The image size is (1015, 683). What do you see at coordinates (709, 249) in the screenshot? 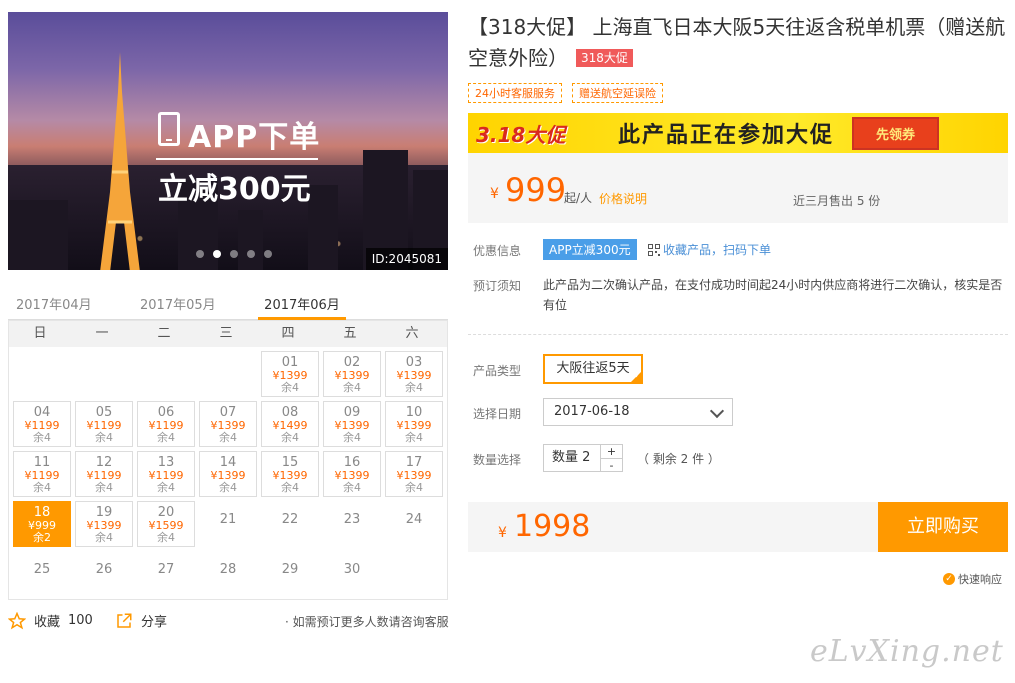
I see `qr-order-link: 收藏产品，扫码下单` at bounding box center [709, 249].